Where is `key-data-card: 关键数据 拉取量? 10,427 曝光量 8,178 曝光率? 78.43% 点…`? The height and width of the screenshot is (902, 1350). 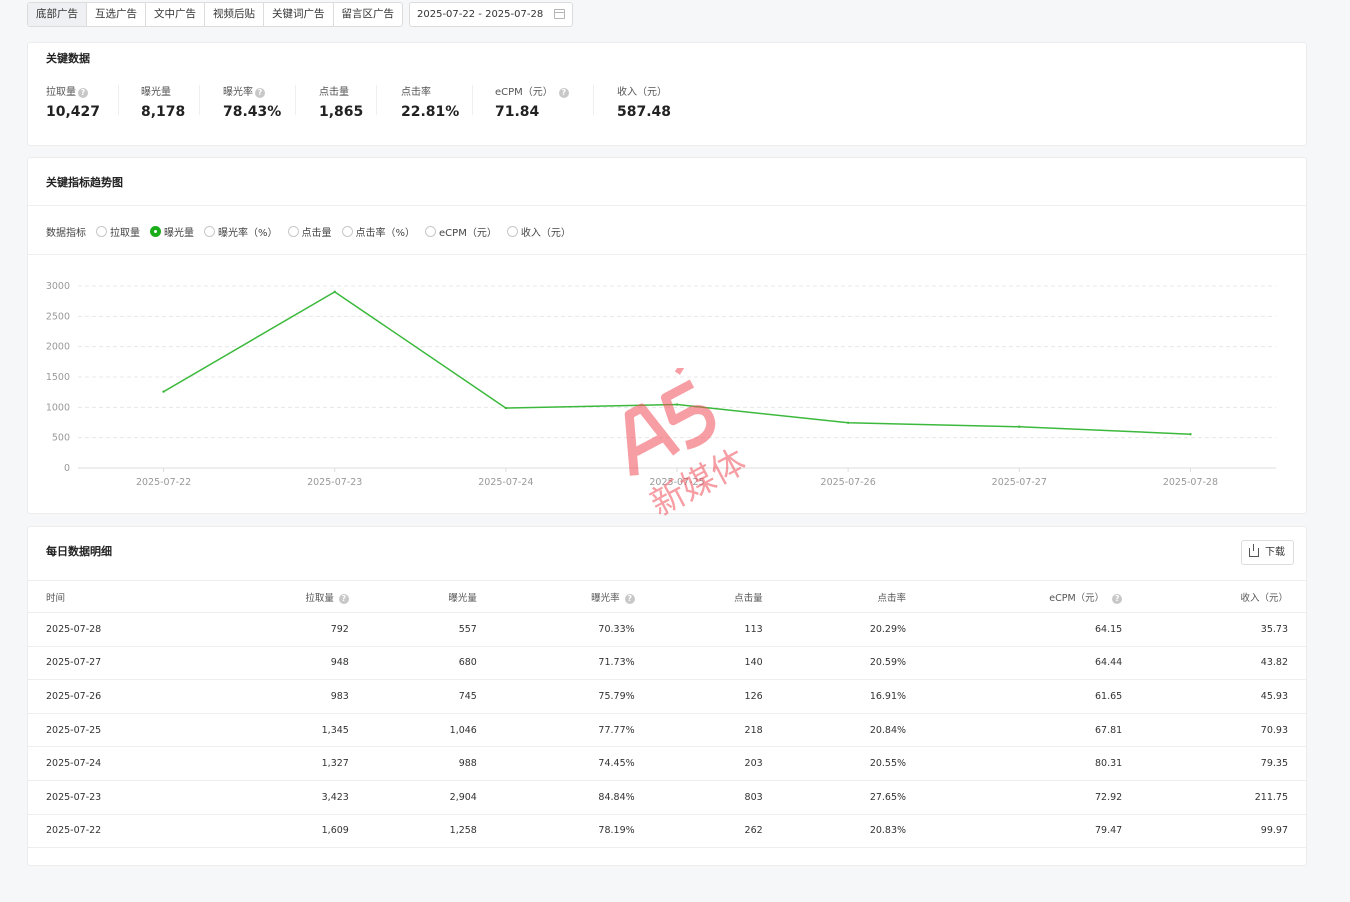 key-data-card: 关键数据 拉取量? 10,427 曝光量 8,178 曝光率? 78.43% 点… is located at coordinates (667, 94).